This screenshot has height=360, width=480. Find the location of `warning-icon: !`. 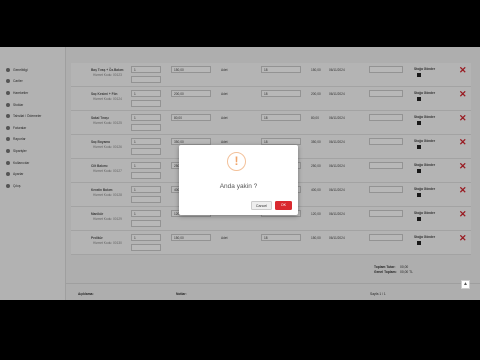

warning-icon: ! is located at coordinates (236, 161).